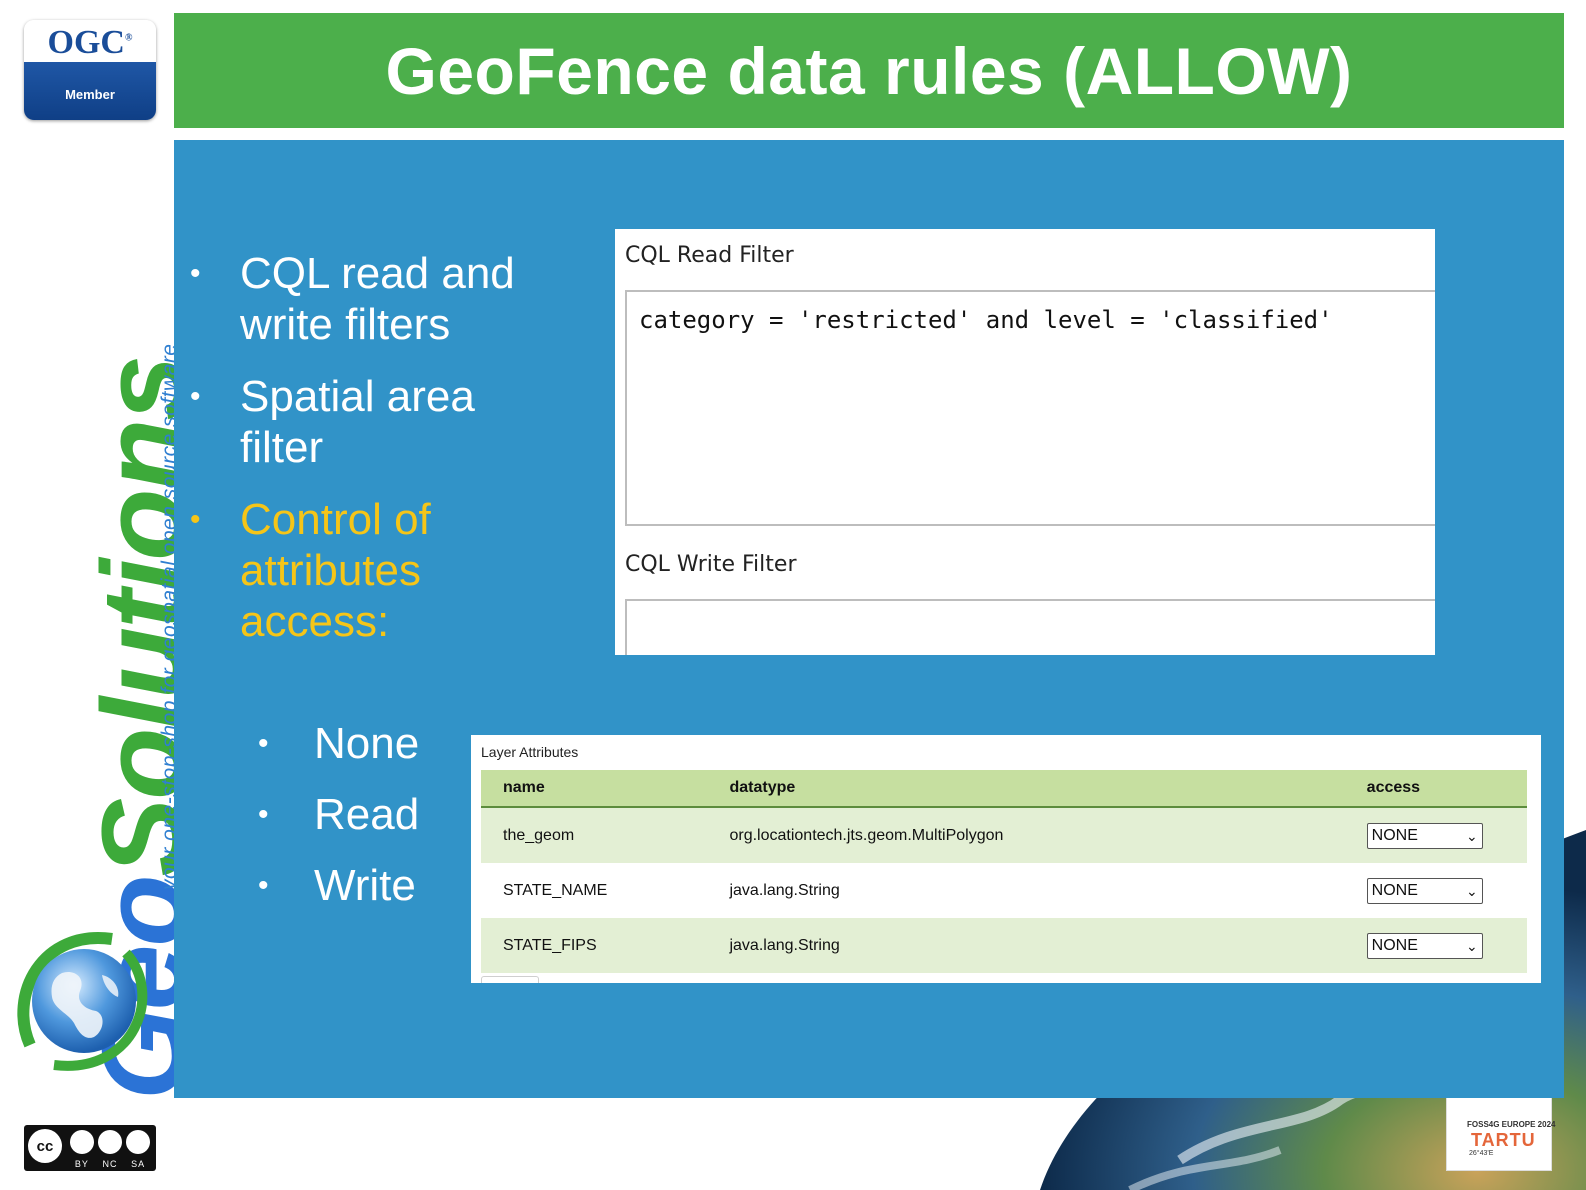 Image resolution: width=1586 pixels, height=1190 pixels. I want to click on column-header-access: access, so click(1446, 789).